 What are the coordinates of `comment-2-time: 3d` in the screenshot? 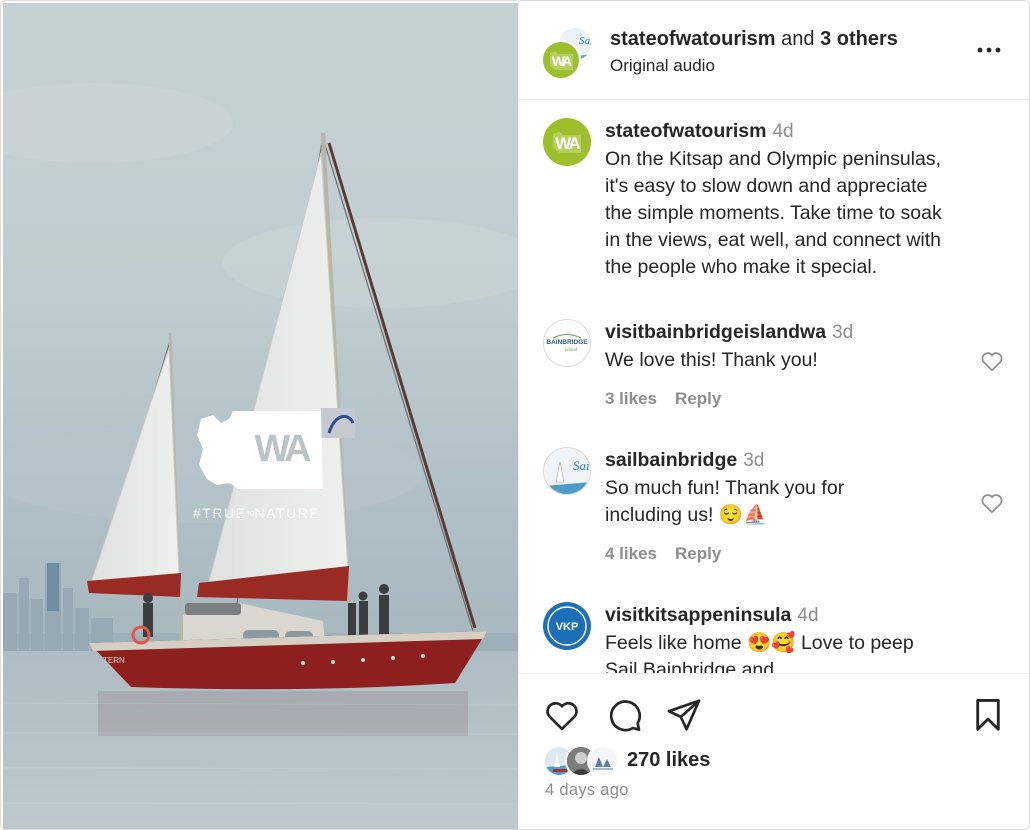 It's located at (753, 460).